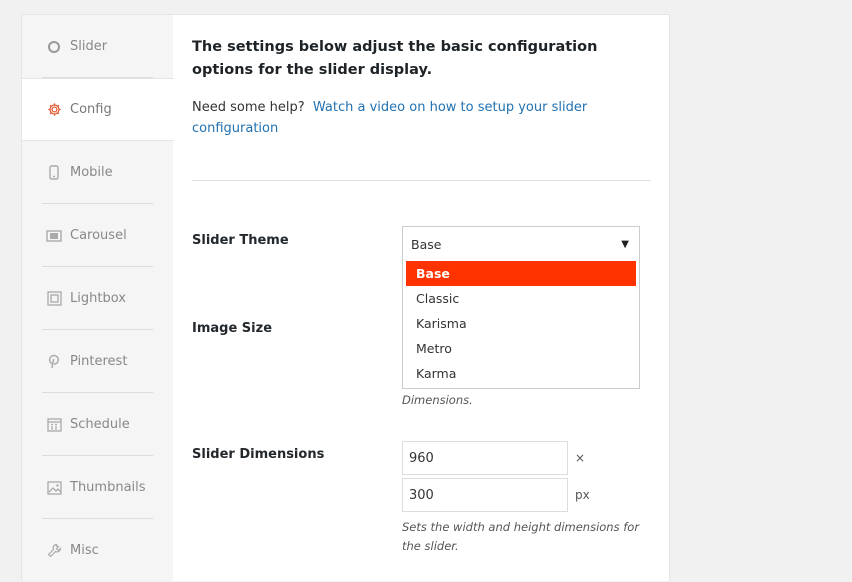 The image size is (852, 582). I want to click on sidebar-item-thumbnails: Thumbnails, so click(97, 487).